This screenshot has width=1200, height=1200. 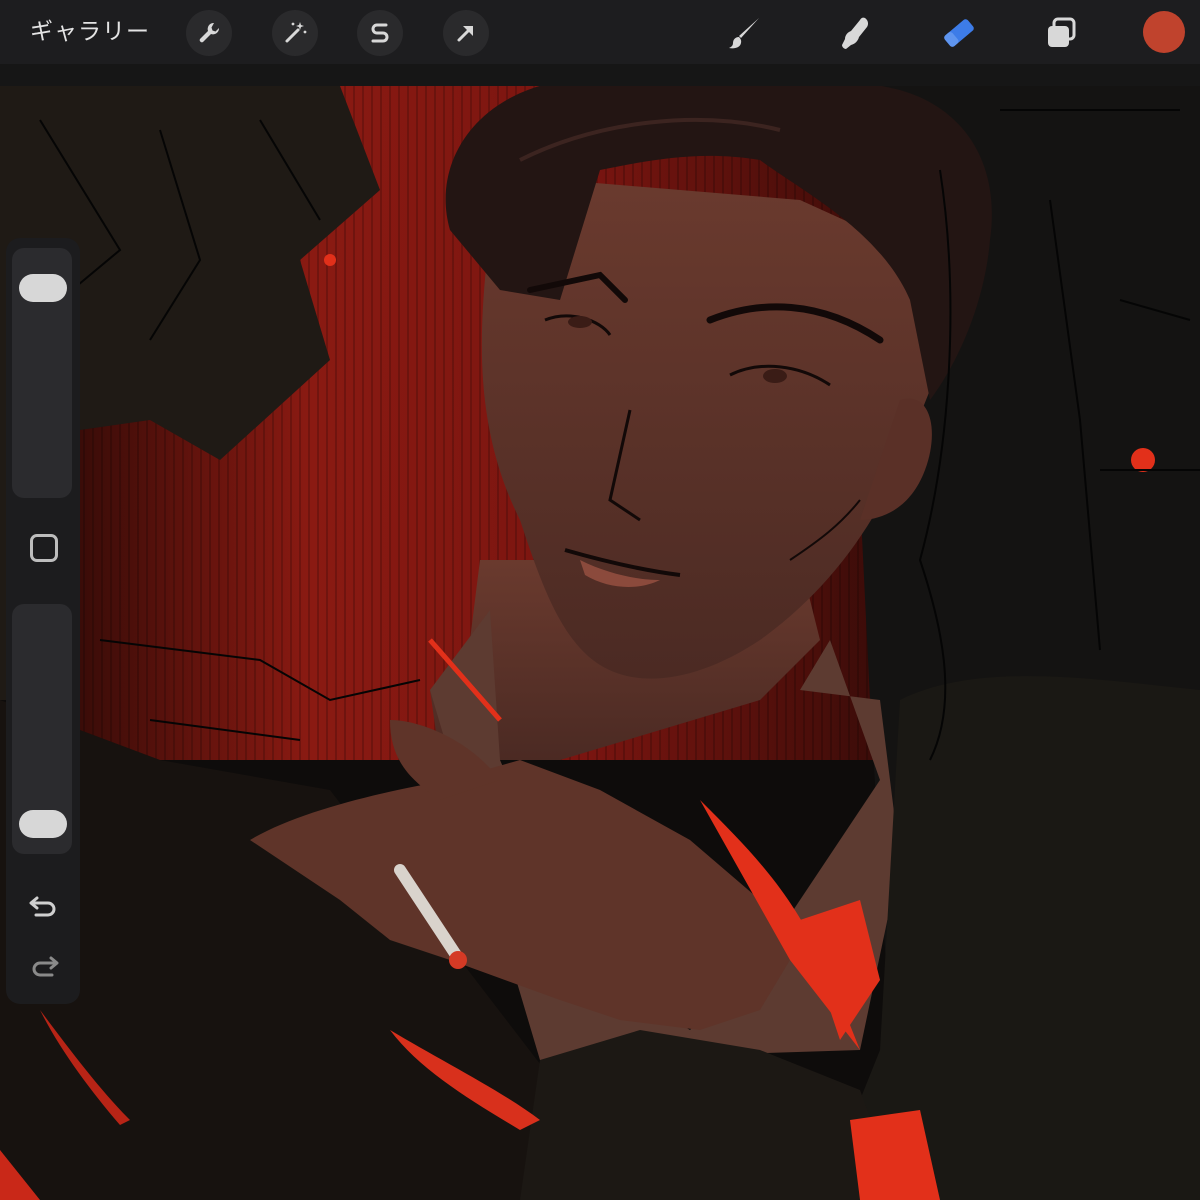 I want to click on layers-icon, so click(x=1062, y=32).